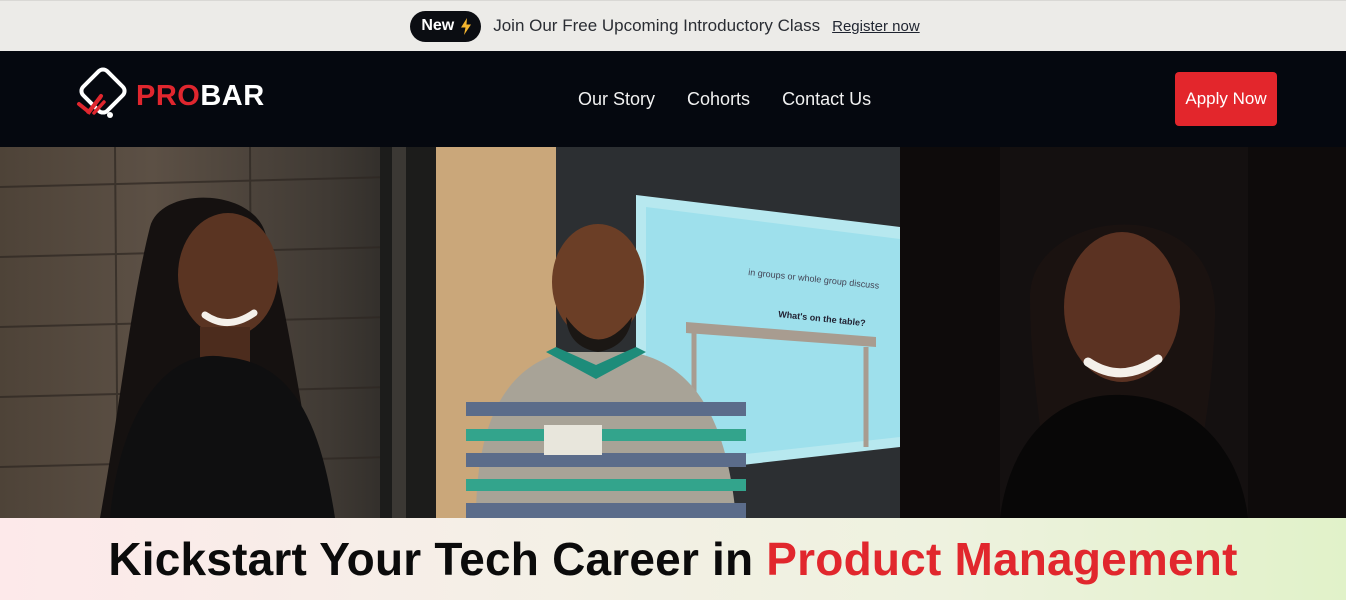 The width and height of the screenshot is (1346, 600). I want to click on new-badge: New, so click(446, 26).